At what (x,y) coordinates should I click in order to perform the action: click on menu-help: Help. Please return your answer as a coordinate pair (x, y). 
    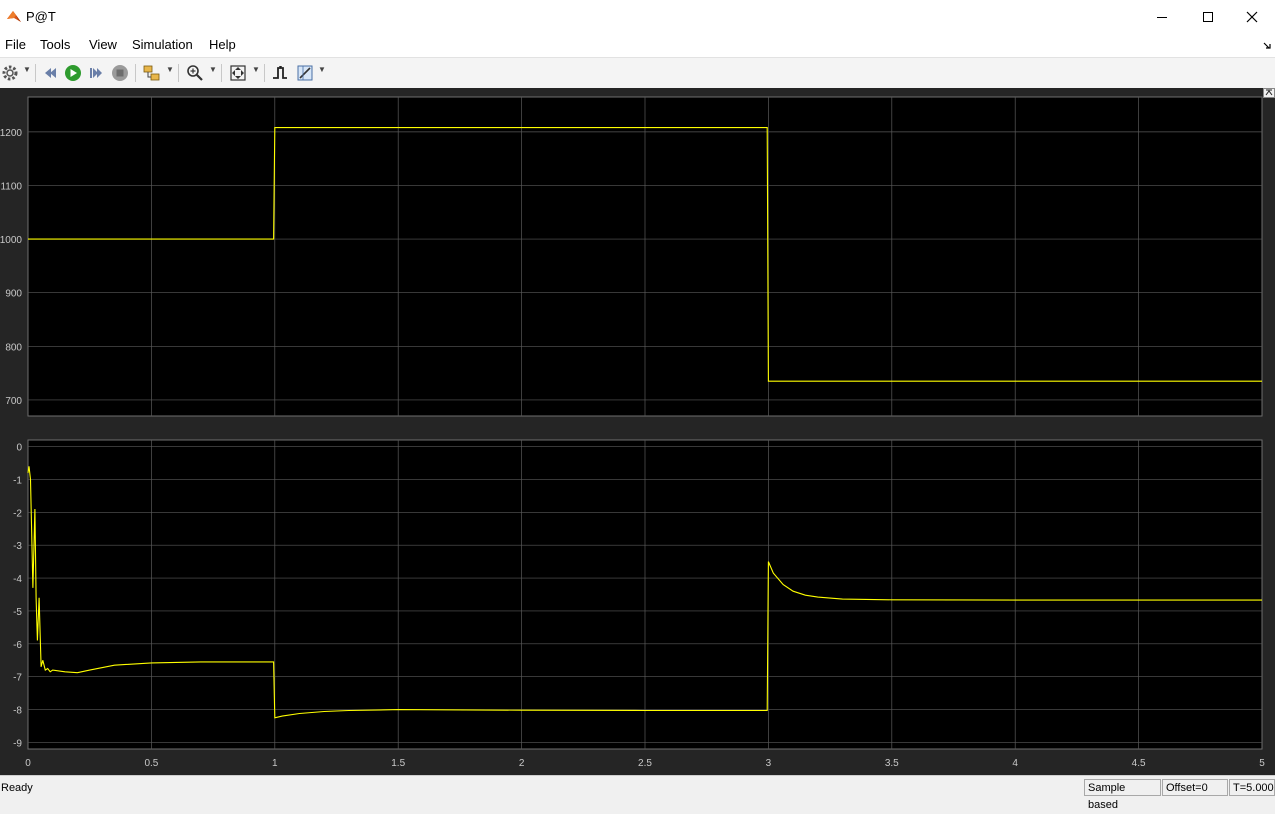
    Looking at the image, I should click on (222, 44).